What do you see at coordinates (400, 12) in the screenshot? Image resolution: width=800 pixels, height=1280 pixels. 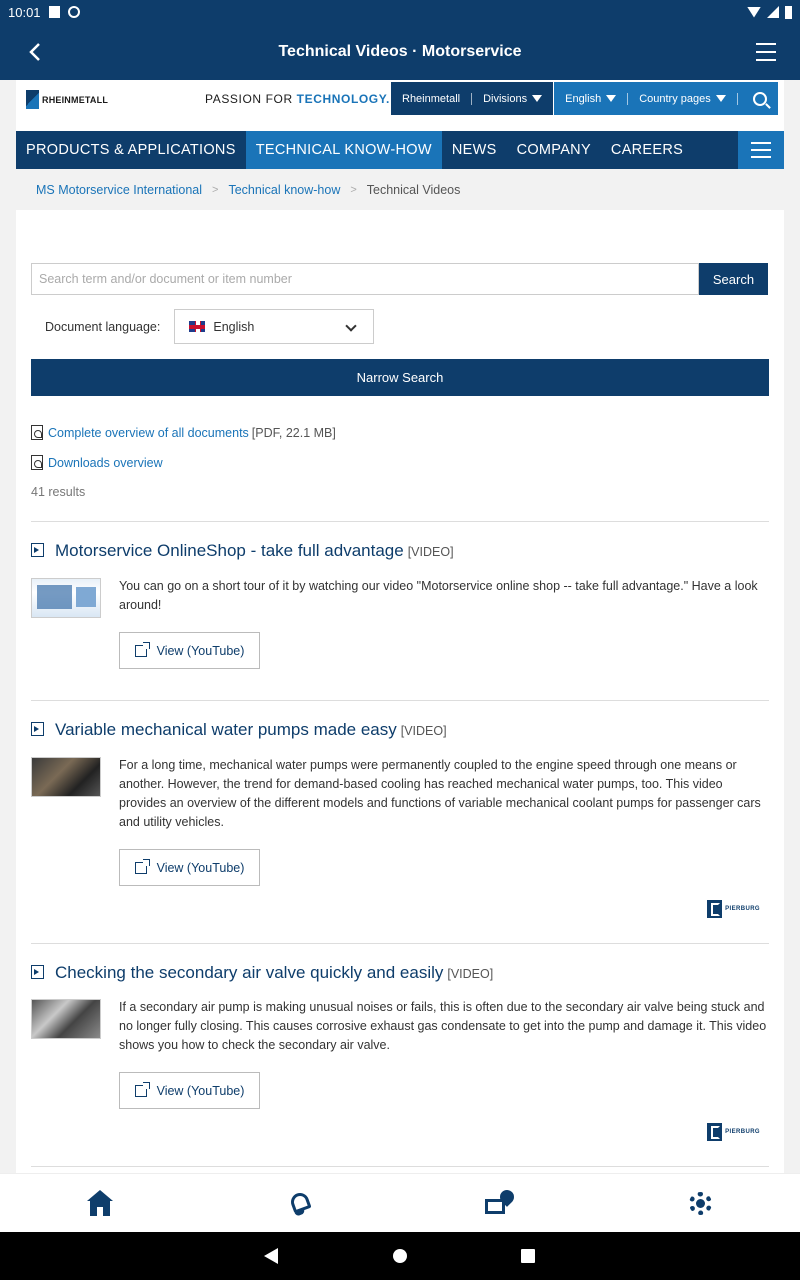 I see `status-bar: 10:01` at bounding box center [400, 12].